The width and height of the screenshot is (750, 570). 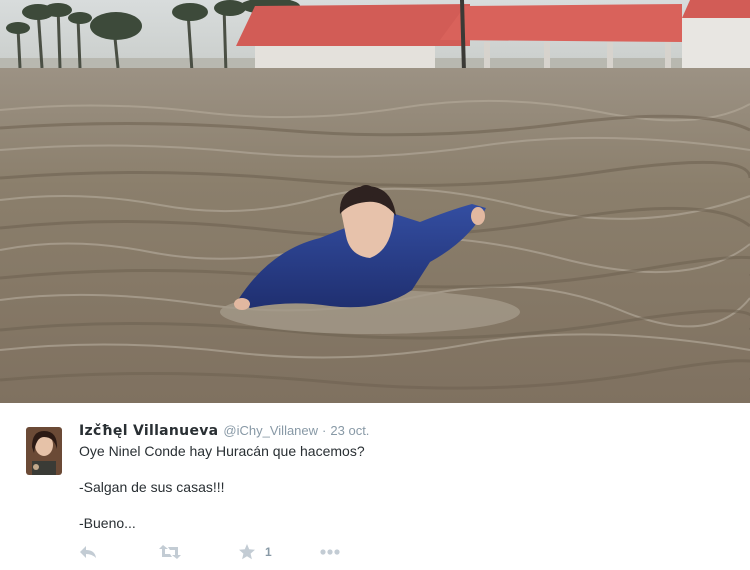 What do you see at coordinates (268, 552) in the screenshot?
I see `favorite-count: 1` at bounding box center [268, 552].